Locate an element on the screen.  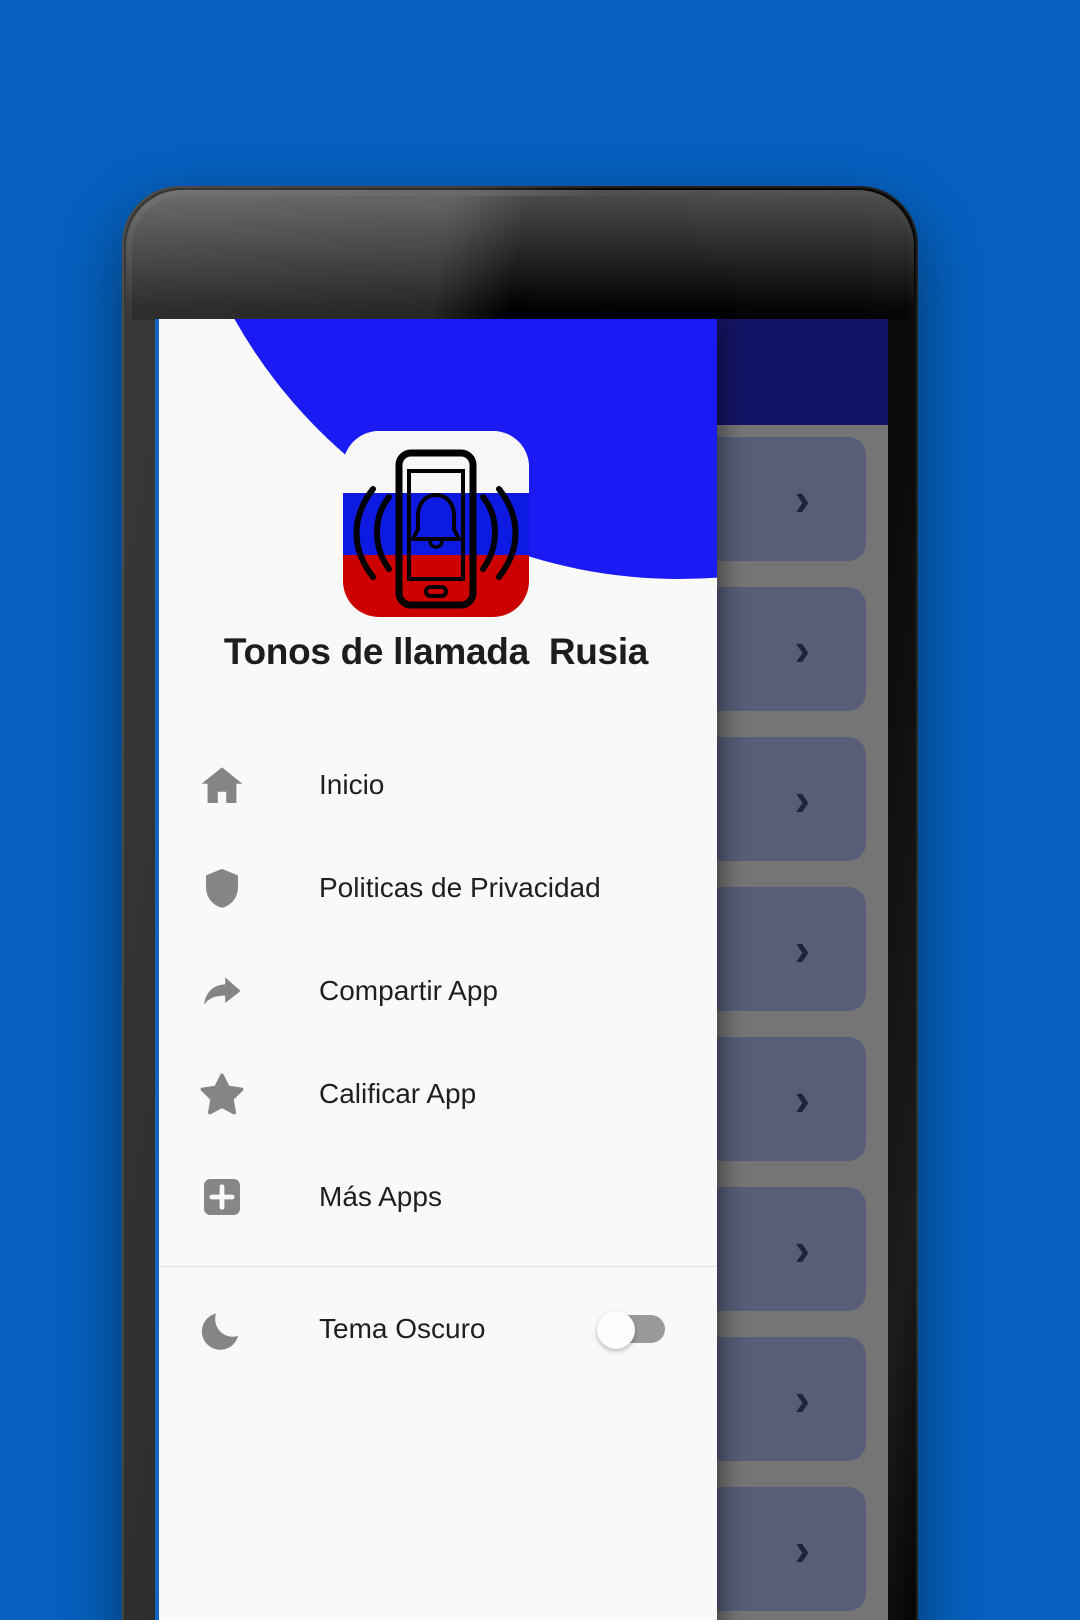
sidebar-item-privacidad: Politicas de Privacidad is located at coordinates (436, 887).